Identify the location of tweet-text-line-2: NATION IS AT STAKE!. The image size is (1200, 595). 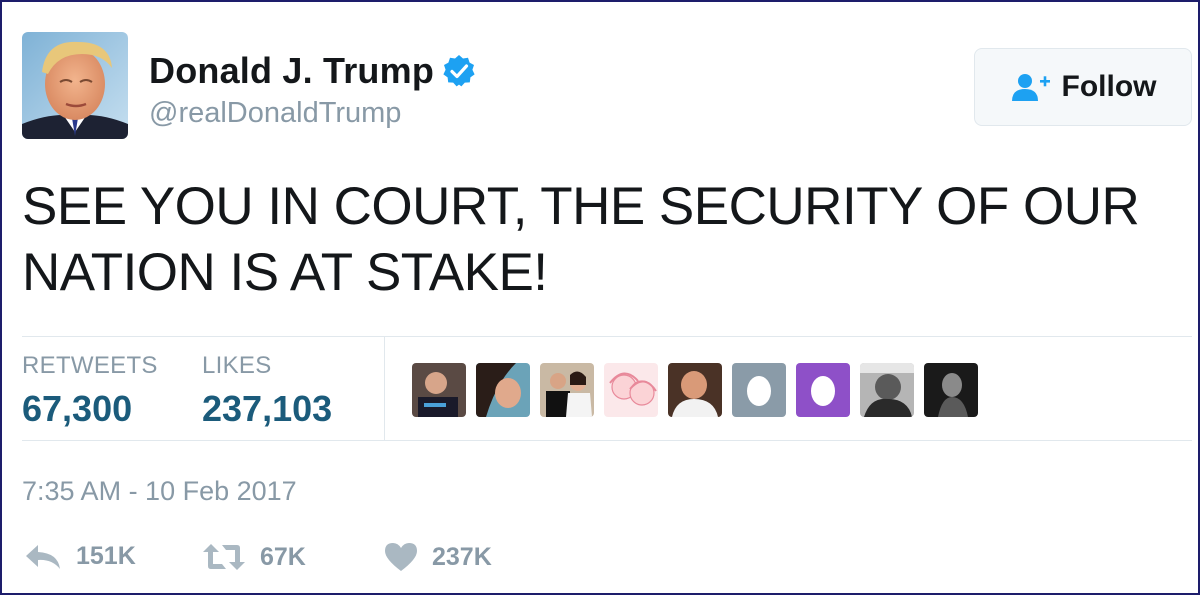
(285, 272).